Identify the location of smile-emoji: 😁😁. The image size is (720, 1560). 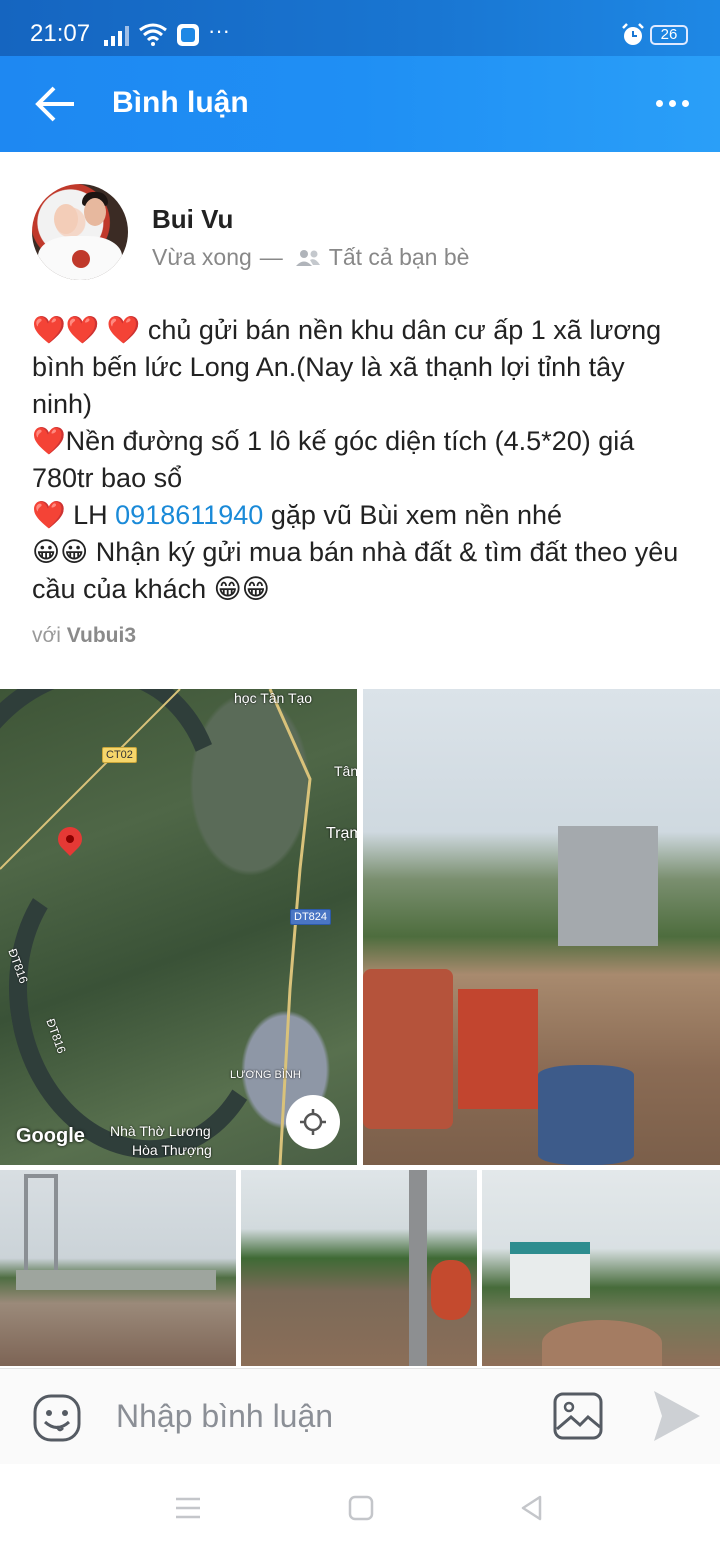
(241, 589).